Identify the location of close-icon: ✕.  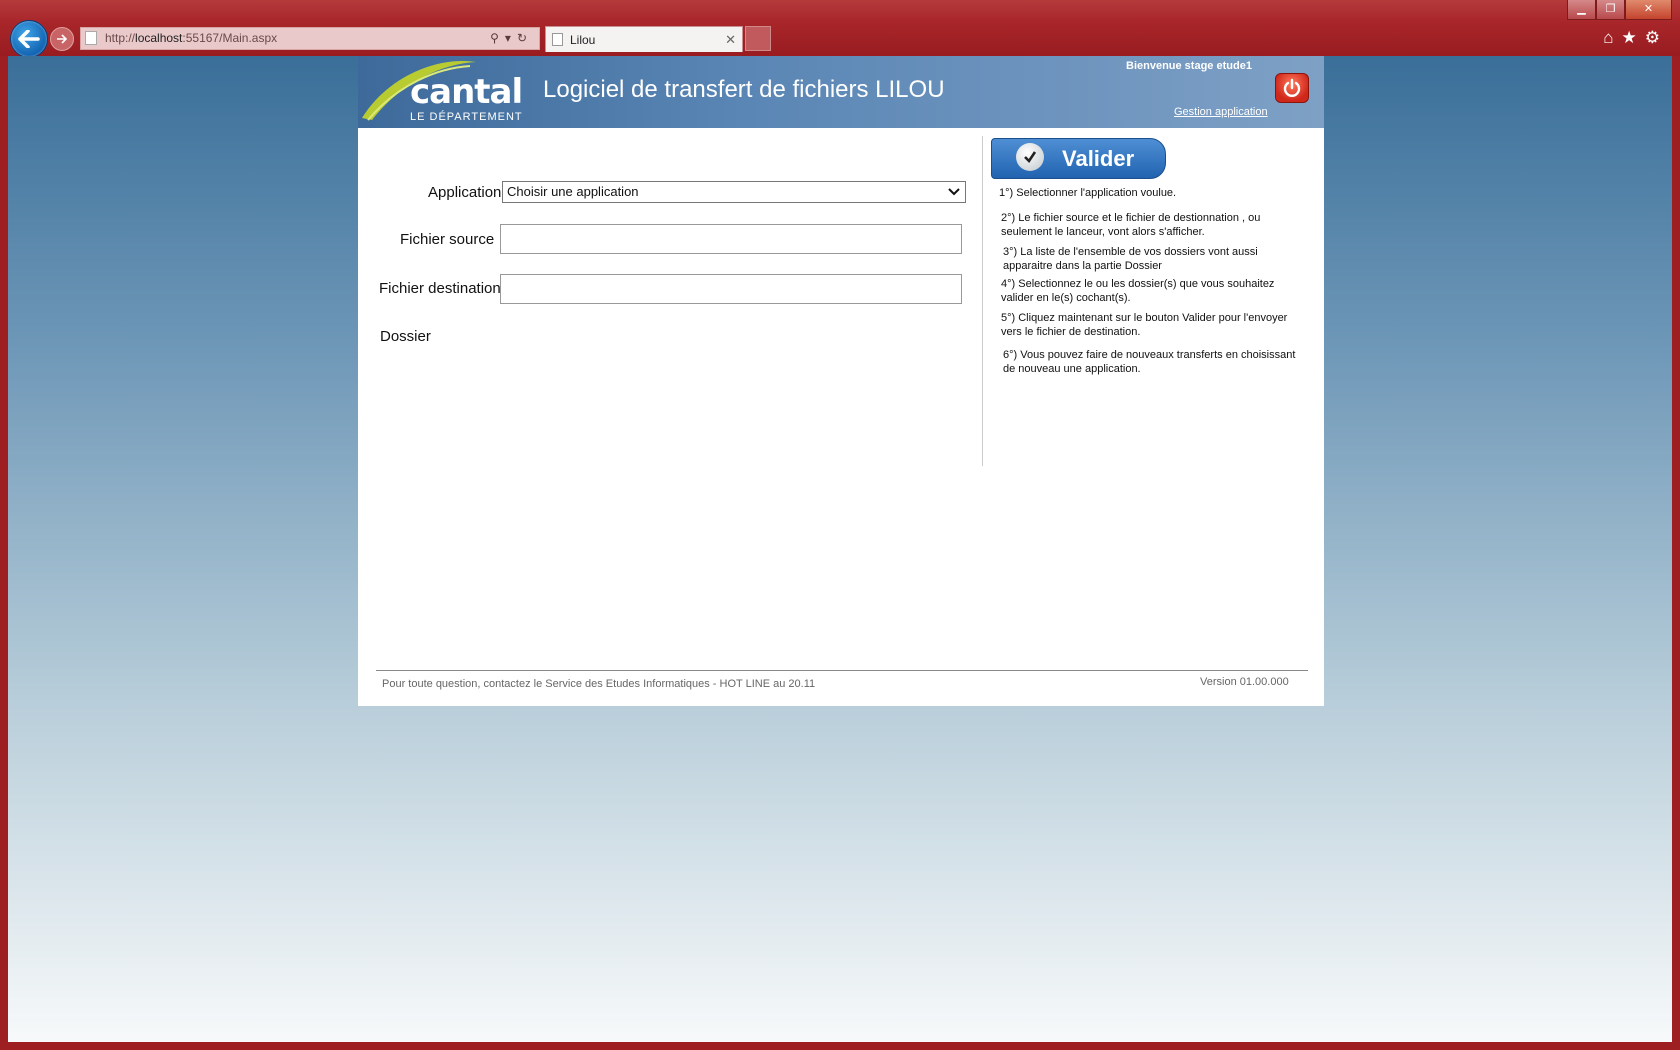
(730, 40).